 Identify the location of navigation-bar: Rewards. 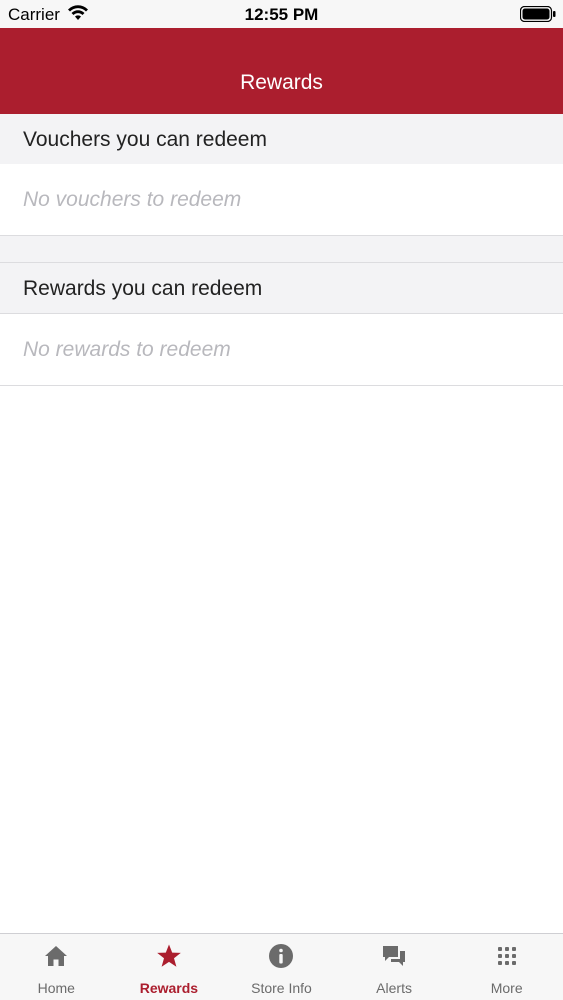
(281, 71).